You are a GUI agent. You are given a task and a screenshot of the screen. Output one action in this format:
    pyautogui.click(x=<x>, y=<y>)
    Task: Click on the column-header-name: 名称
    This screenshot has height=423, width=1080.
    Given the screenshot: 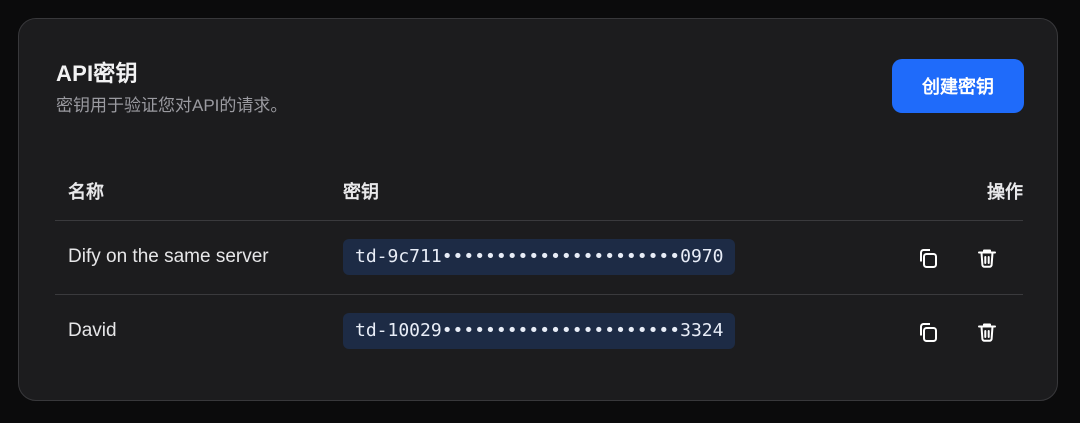 What is the action you would take?
    pyautogui.click(x=86, y=192)
    